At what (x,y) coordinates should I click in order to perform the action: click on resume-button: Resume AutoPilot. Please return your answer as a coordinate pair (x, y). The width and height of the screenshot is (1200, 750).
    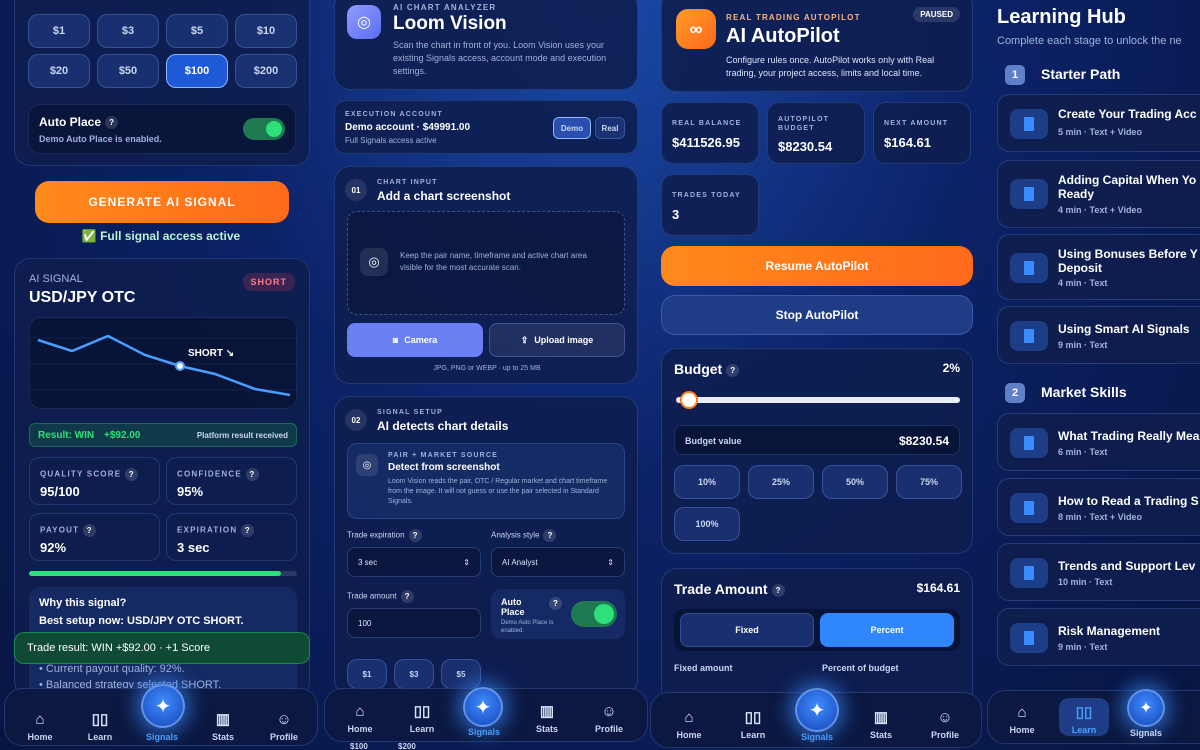
    Looking at the image, I should click on (817, 266).